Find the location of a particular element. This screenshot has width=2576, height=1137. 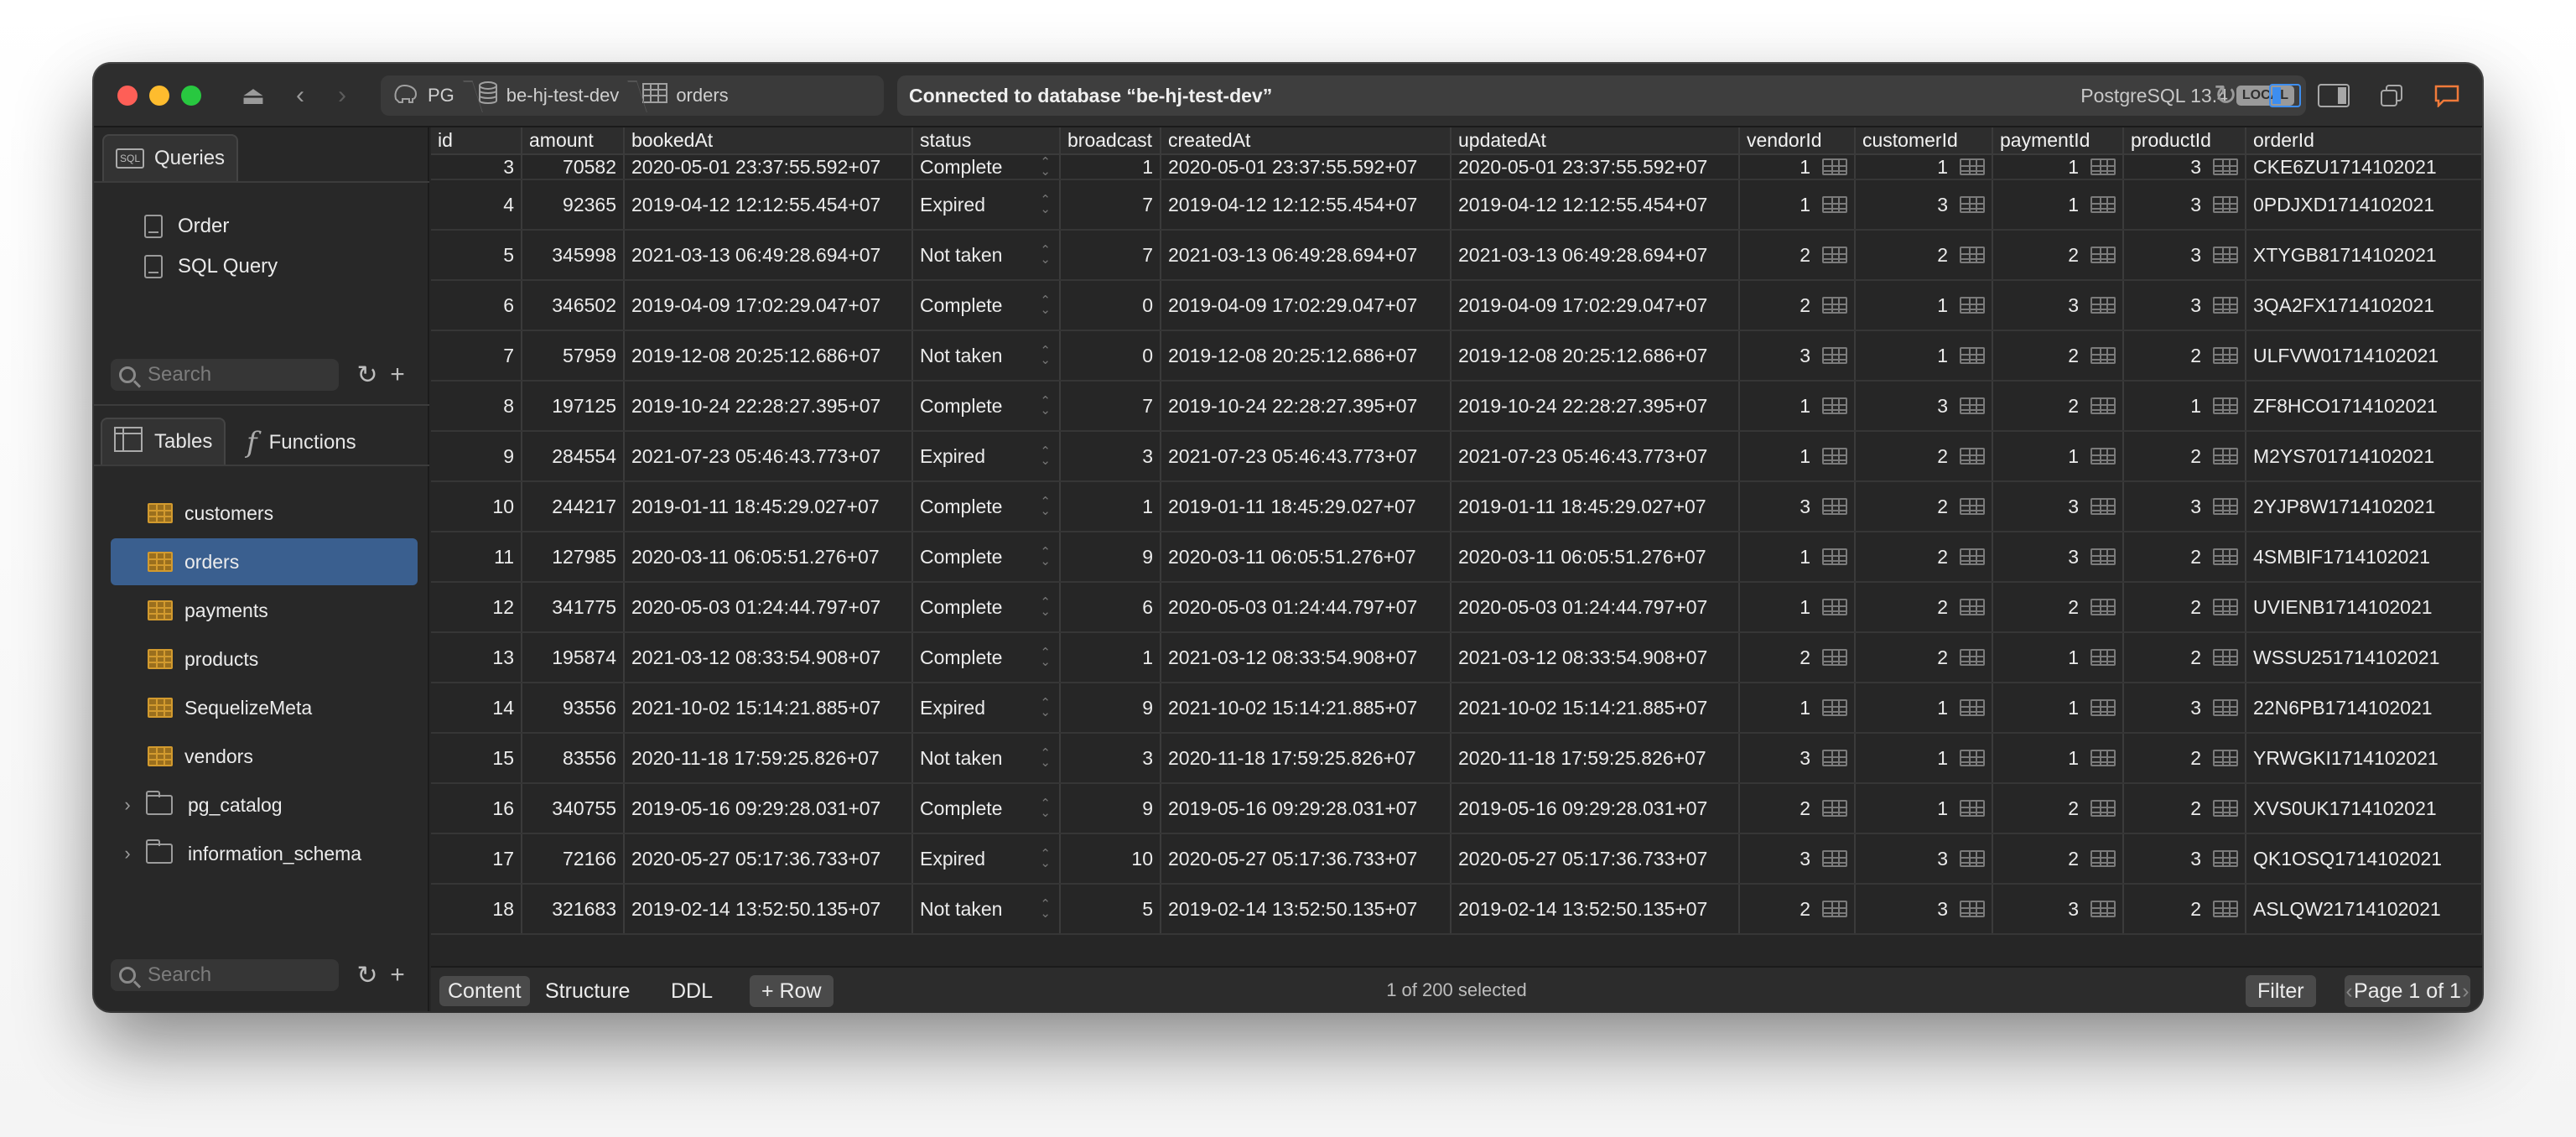

cell-orderid: YRWGKI1714102021 is located at coordinates (2364, 758).